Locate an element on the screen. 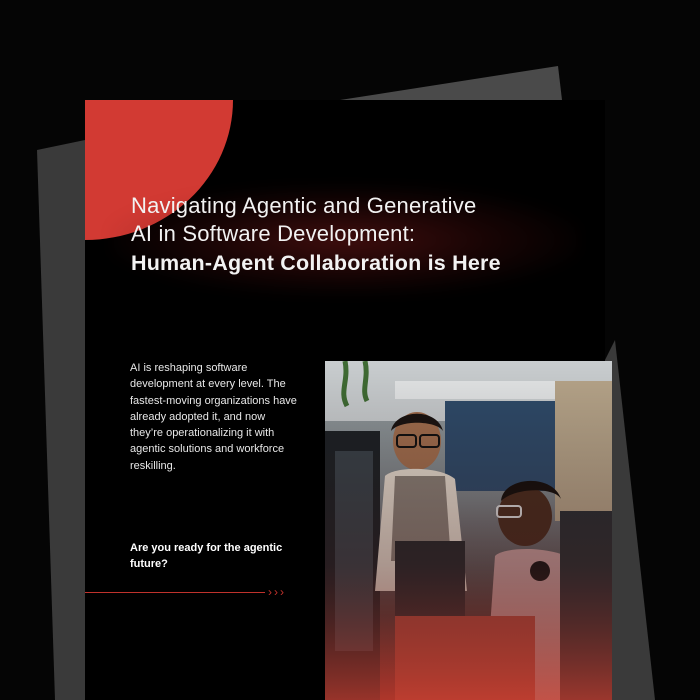 This screenshot has height=700, width=700. chevron-right-icon: ››› is located at coordinates (277, 592).